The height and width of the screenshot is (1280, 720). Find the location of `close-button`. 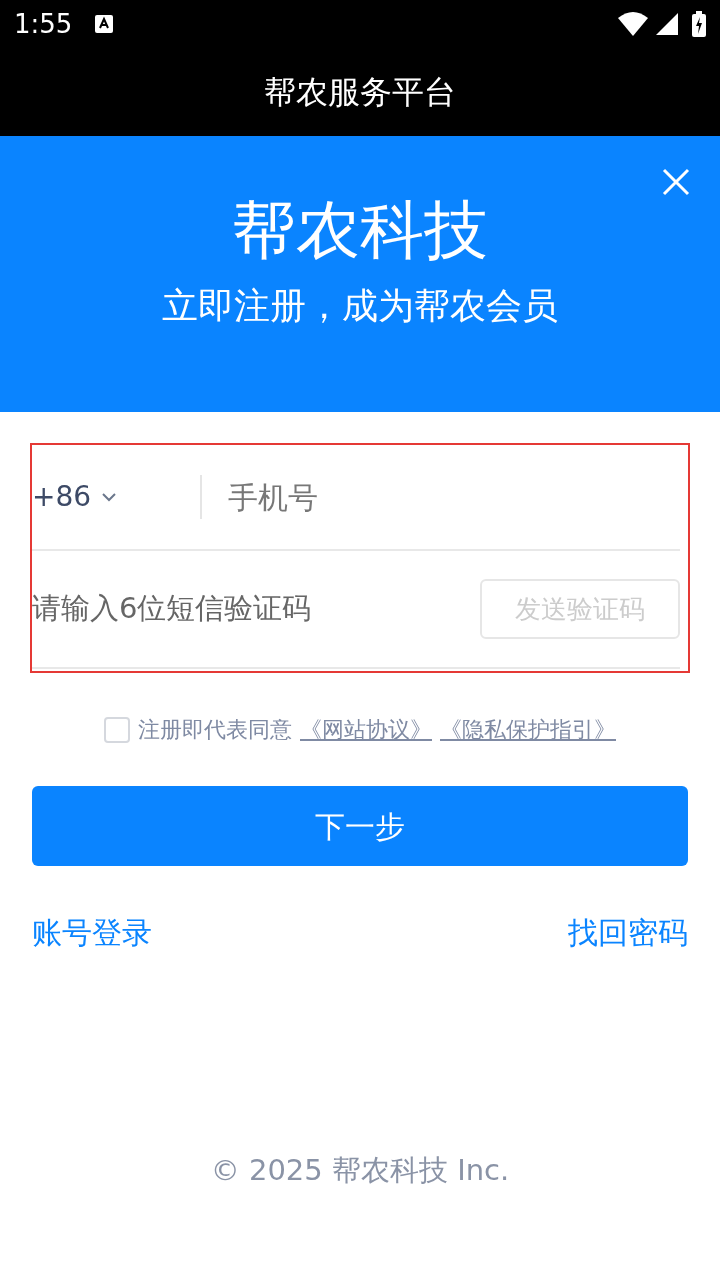

close-button is located at coordinates (676, 182).